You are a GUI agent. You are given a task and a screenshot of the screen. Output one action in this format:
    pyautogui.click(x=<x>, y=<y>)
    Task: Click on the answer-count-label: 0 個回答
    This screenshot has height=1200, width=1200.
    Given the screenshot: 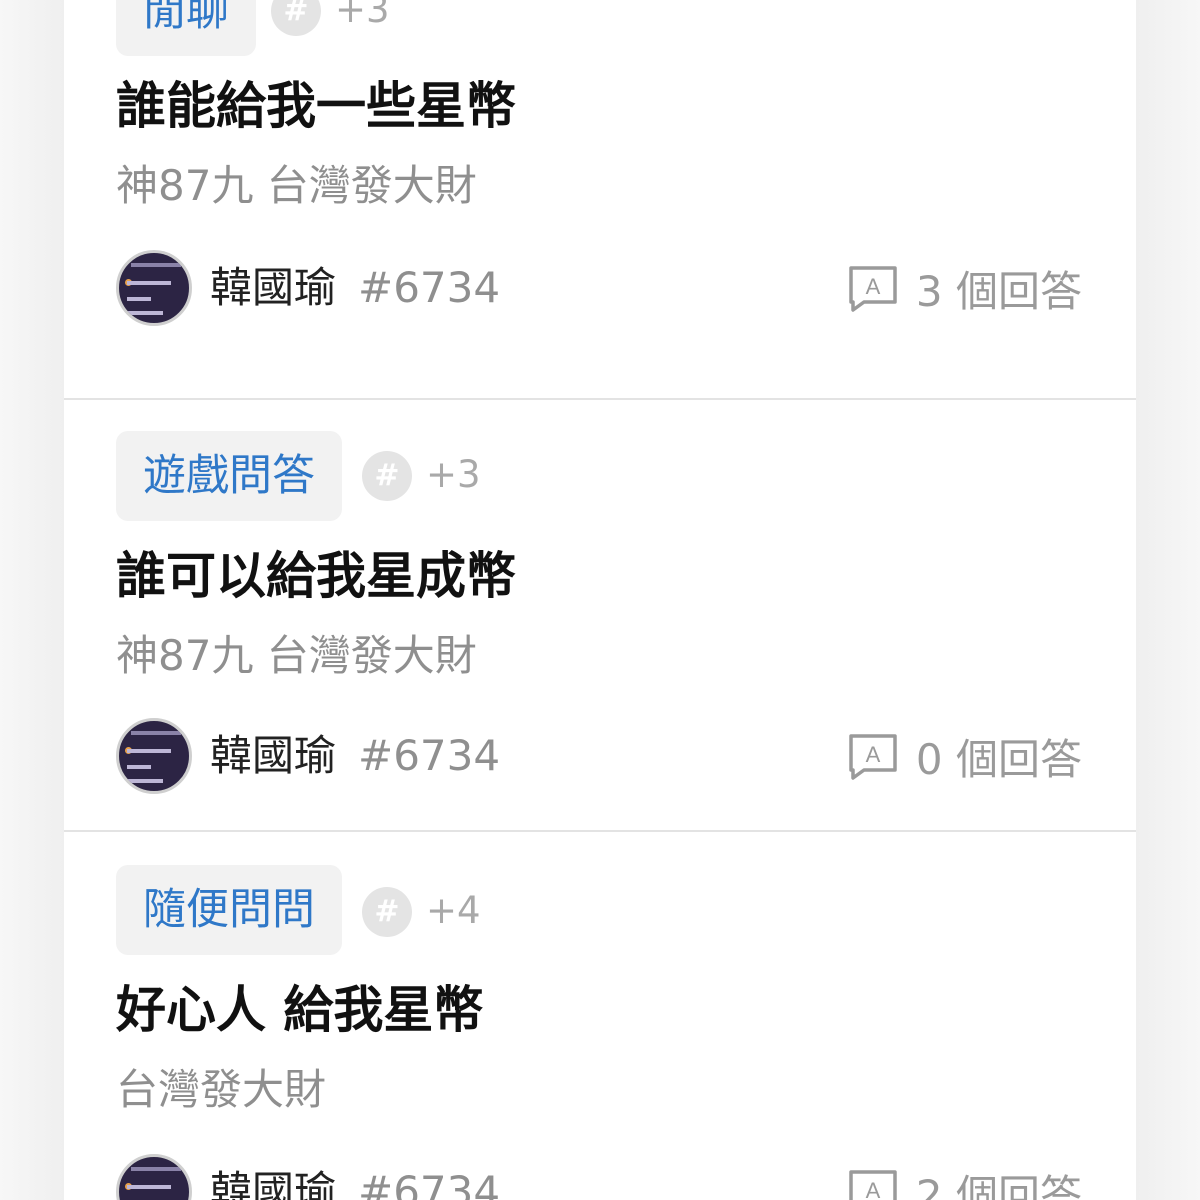 What is the action you would take?
    pyautogui.click(x=998, y=759)
    